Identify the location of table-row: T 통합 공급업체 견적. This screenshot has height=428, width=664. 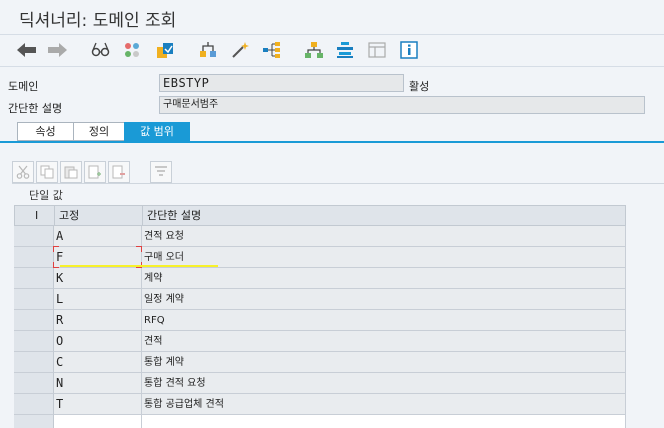
(320, 404).